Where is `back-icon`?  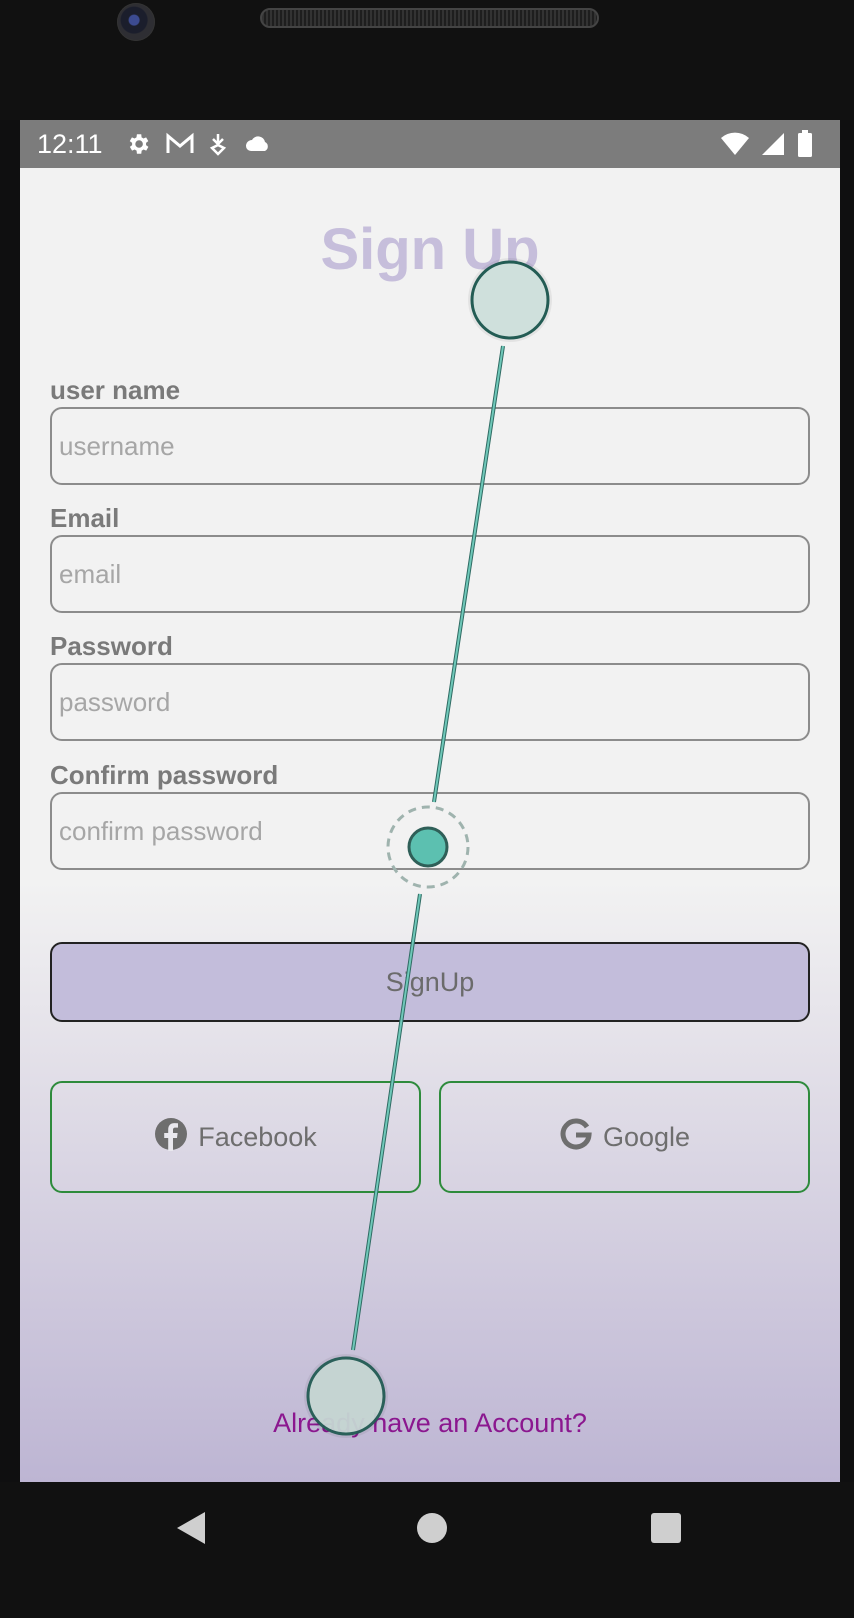
back-icon is located at coordinates (192, 1528).